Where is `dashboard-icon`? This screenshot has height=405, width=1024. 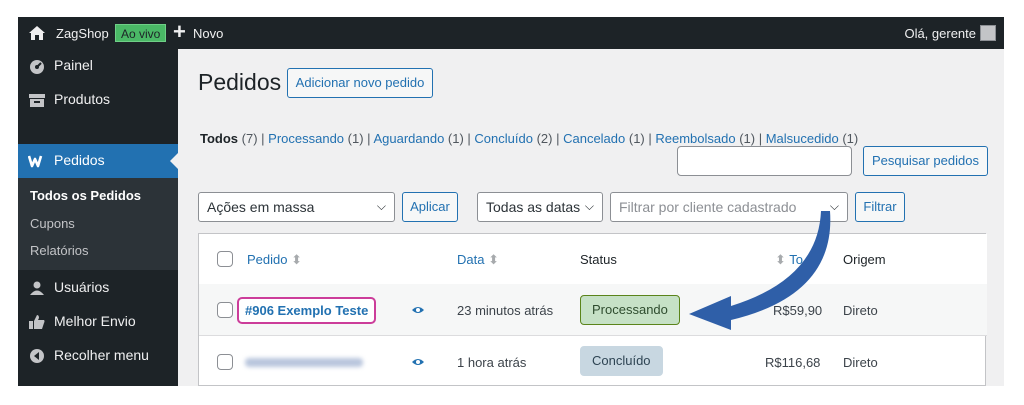 dashboard-icon is located at coordinates (37, 67).